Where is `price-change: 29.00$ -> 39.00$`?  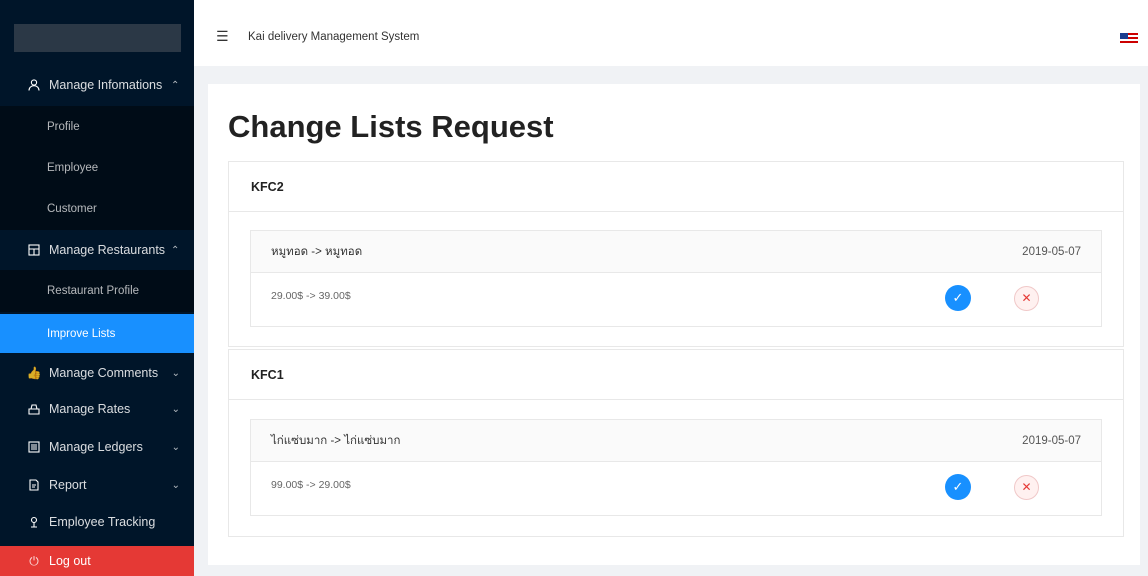 price-change: 29.00$ -> 39.00$ is located at coordinates (311, 296).